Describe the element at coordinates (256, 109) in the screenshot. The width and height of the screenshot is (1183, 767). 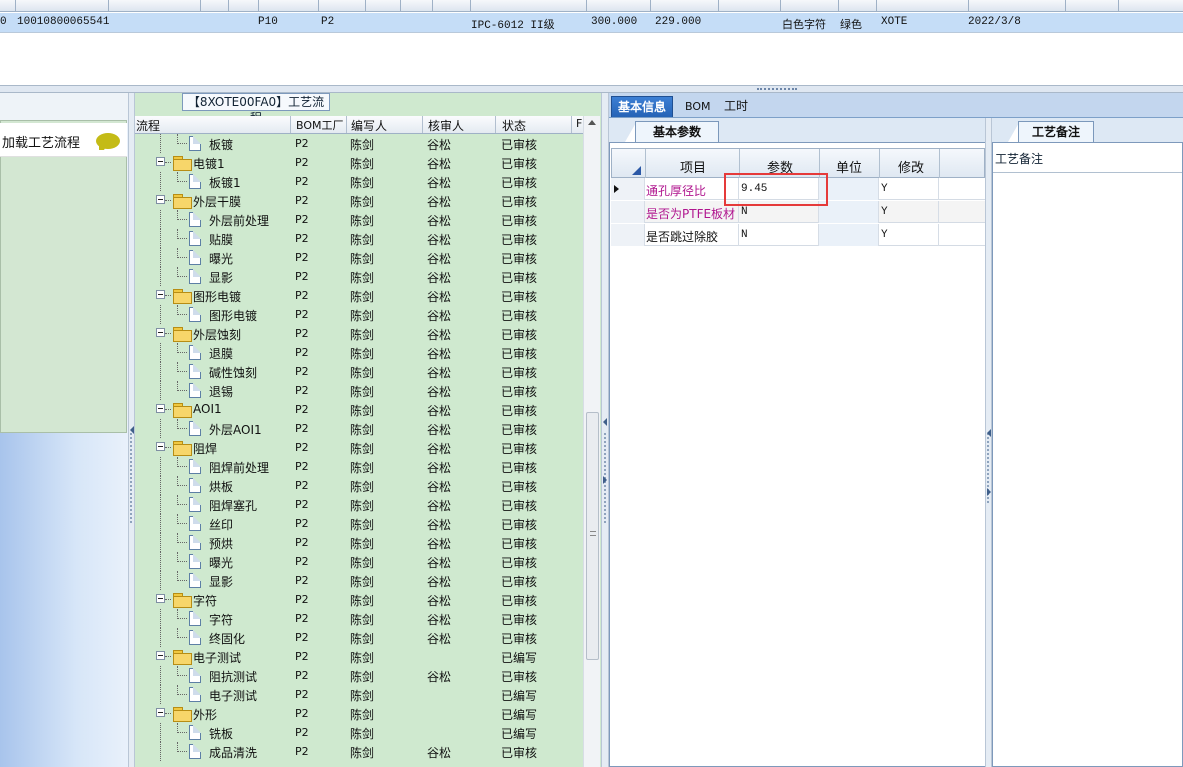
I see `process-tree-title: 【8XOTE00FA0】工艺流程` at that location.